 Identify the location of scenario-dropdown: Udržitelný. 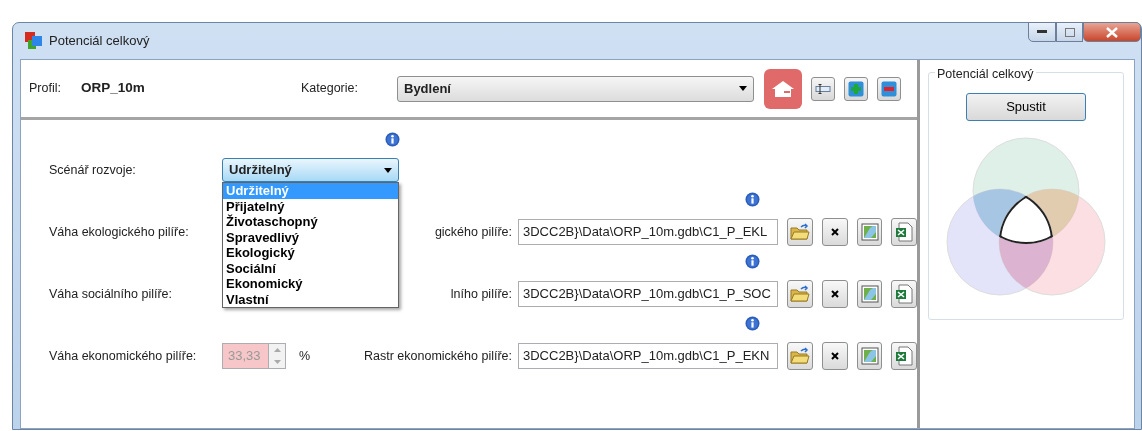
(310, 170).